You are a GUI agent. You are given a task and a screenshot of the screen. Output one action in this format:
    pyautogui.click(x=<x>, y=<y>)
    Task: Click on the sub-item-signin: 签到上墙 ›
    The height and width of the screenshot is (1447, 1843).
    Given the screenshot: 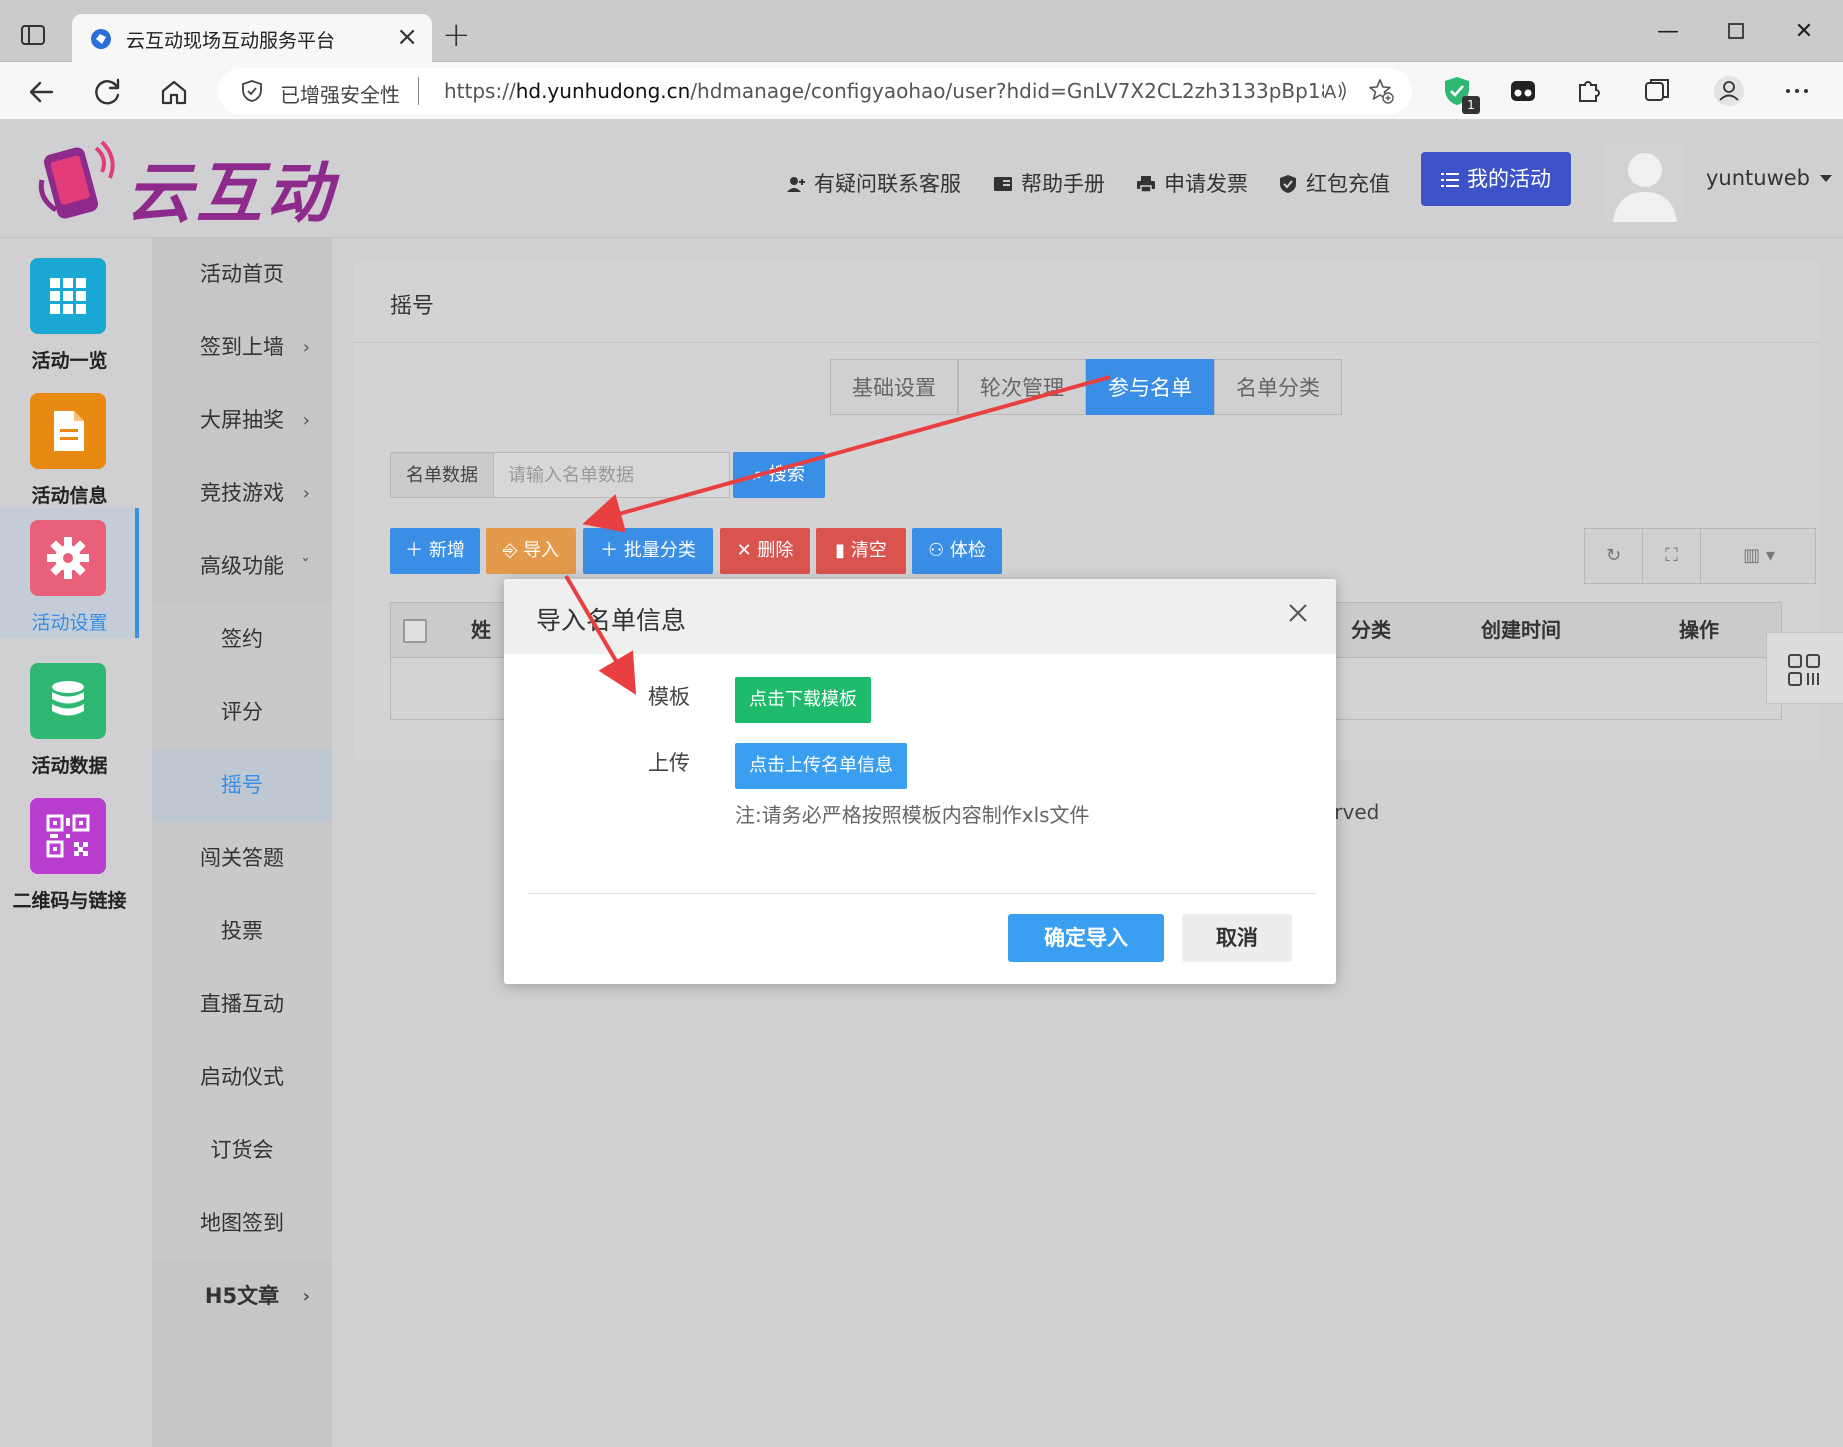 What is the action you would take?
    pyautogui.click(x=242, y=347)
    